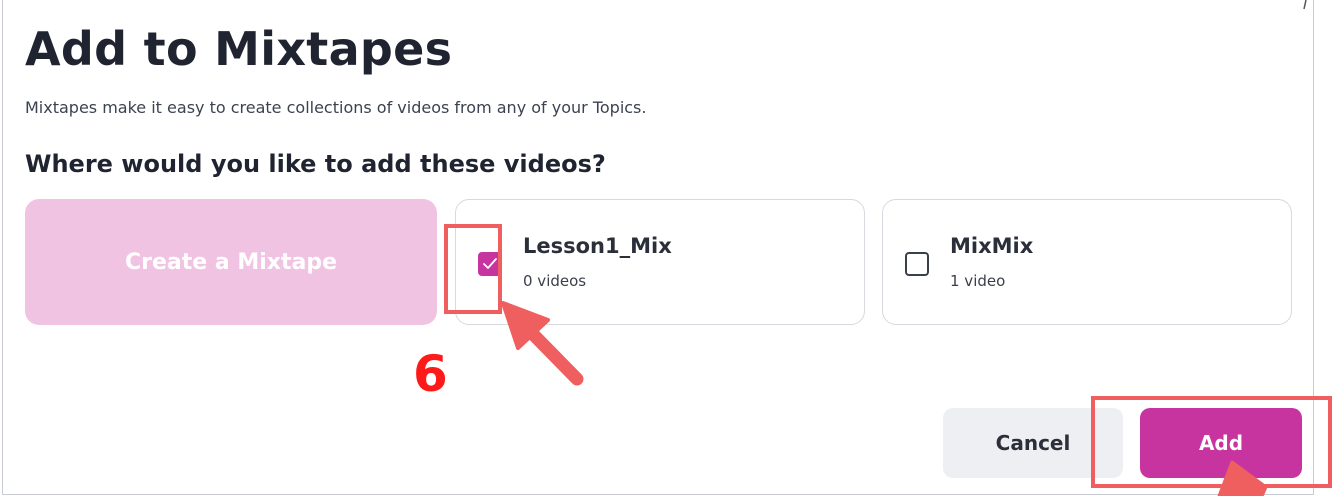  Describe the element at coordinates (597, 246) in the screenshot. I see `mixtape-name: Lesson1_Mix` at that location.